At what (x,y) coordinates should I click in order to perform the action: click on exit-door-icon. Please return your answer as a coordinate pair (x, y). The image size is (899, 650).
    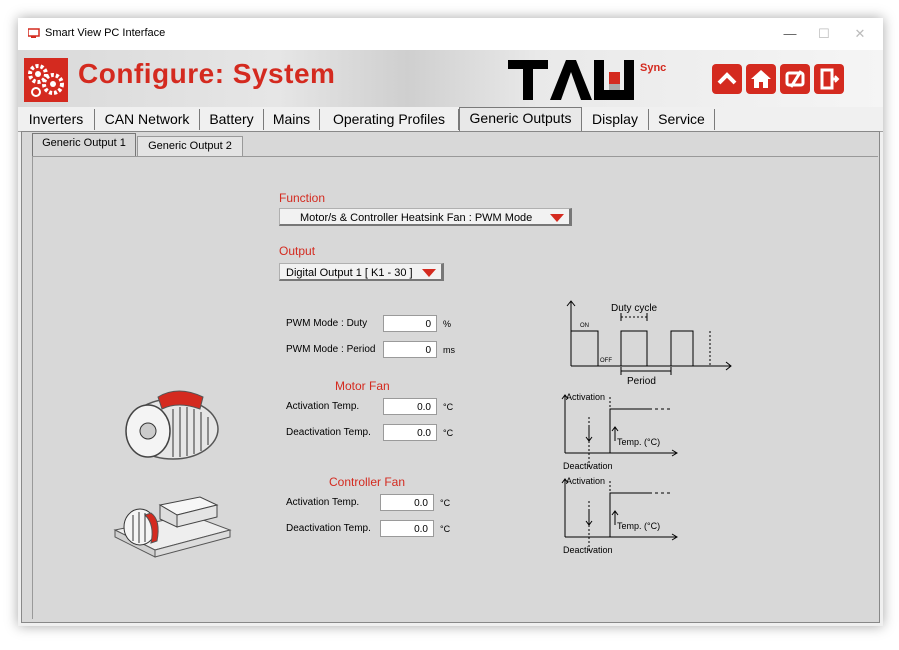
    Looking at the image, I should click on (830, 79).